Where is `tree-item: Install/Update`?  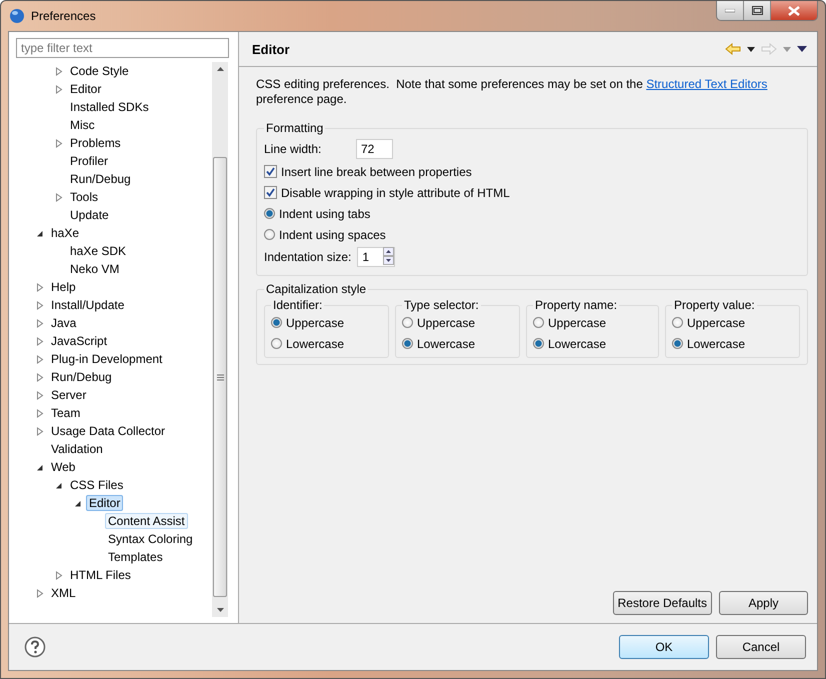 tree-item: Install/Update is located at coordinates (88, 305).